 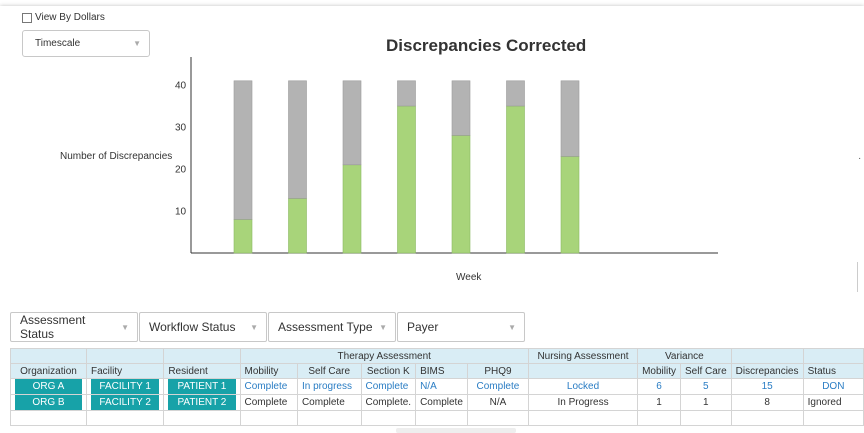 I want to click on scroll-edge, so click(x=857, y=277).